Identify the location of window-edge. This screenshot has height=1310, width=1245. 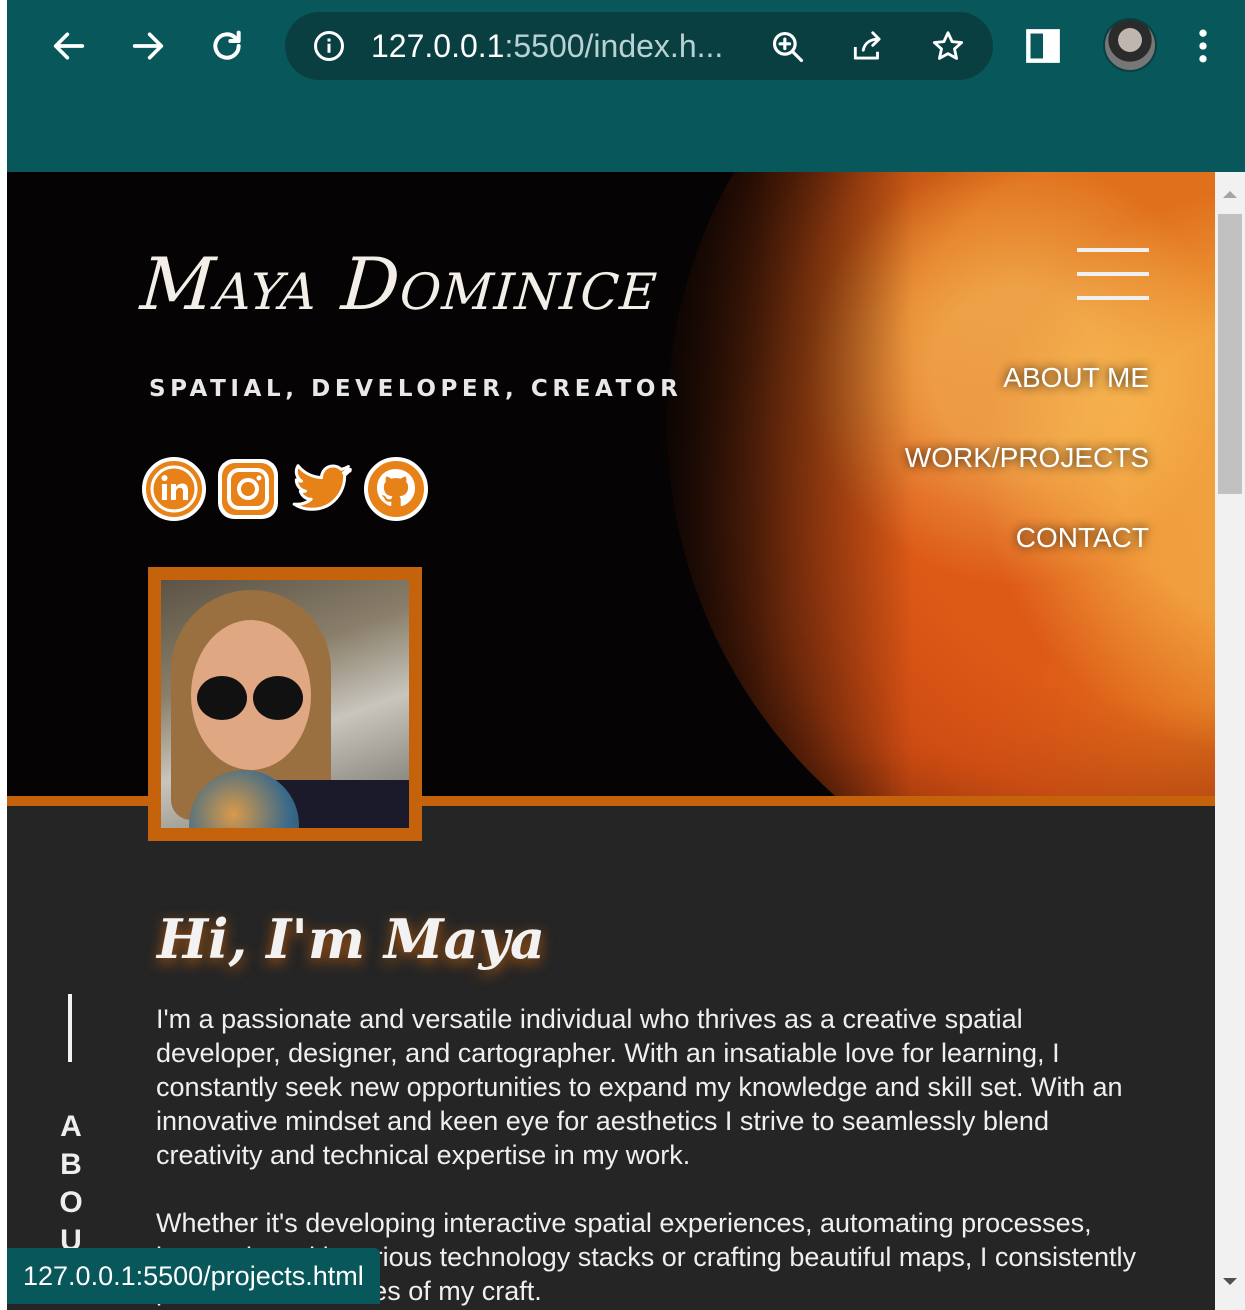
(3, 655).